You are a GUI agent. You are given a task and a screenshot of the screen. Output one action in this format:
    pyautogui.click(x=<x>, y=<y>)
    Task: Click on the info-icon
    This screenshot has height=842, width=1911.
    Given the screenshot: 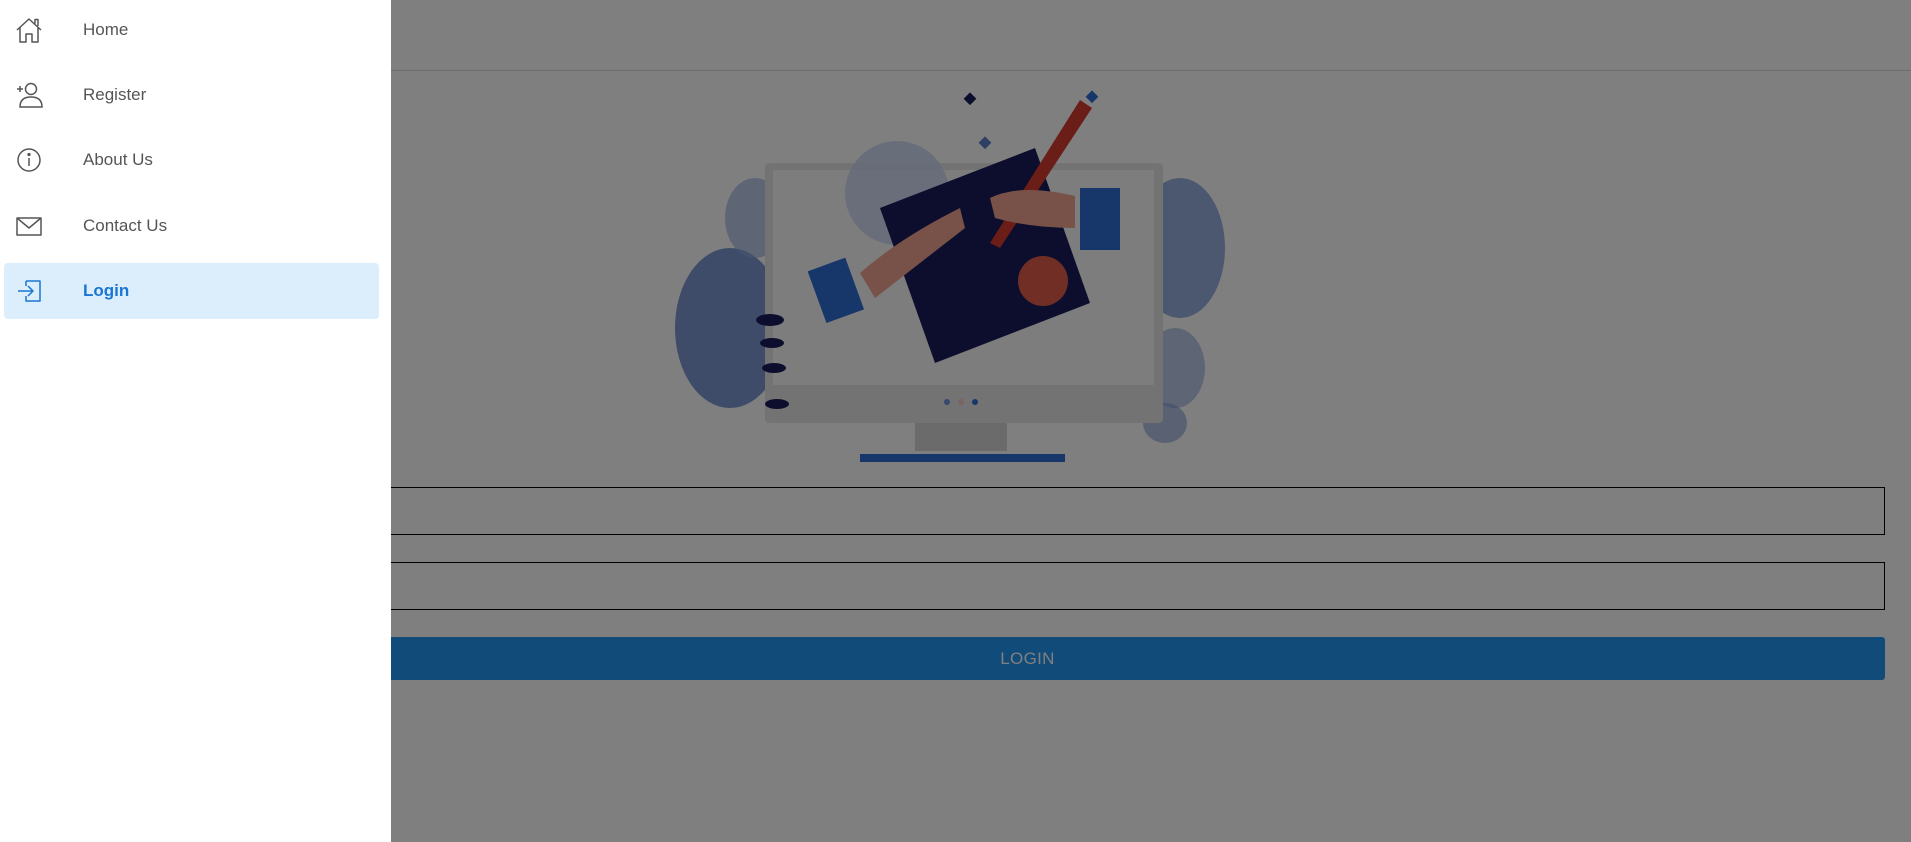 What is the action you would take?
    pyautogui.click(x=29, y=160)
    